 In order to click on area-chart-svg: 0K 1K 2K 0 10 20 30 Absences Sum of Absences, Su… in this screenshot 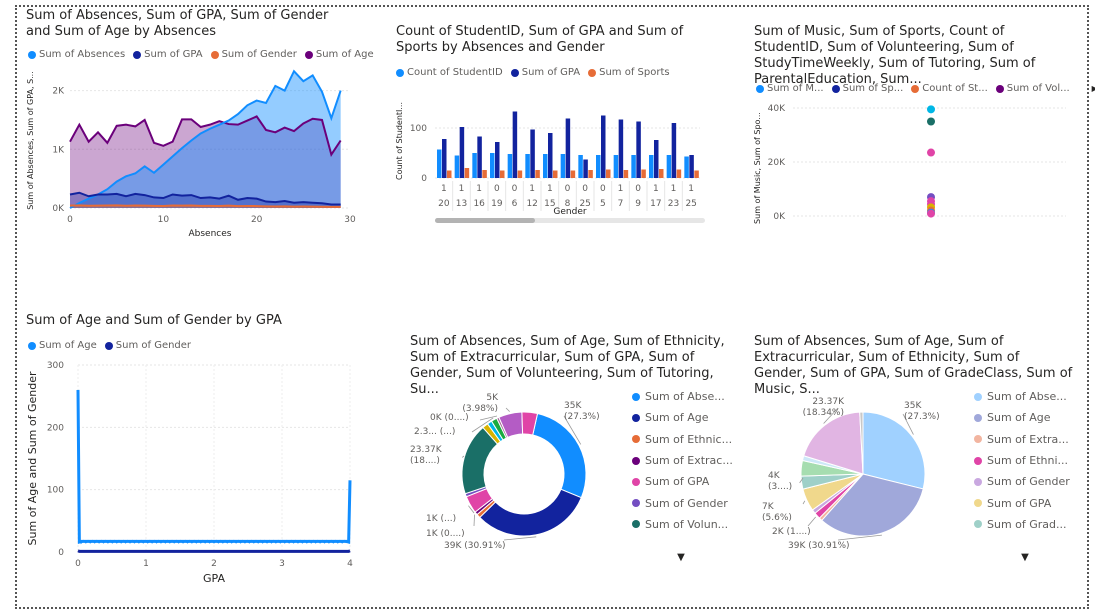, I will do `click(190, 125)`.